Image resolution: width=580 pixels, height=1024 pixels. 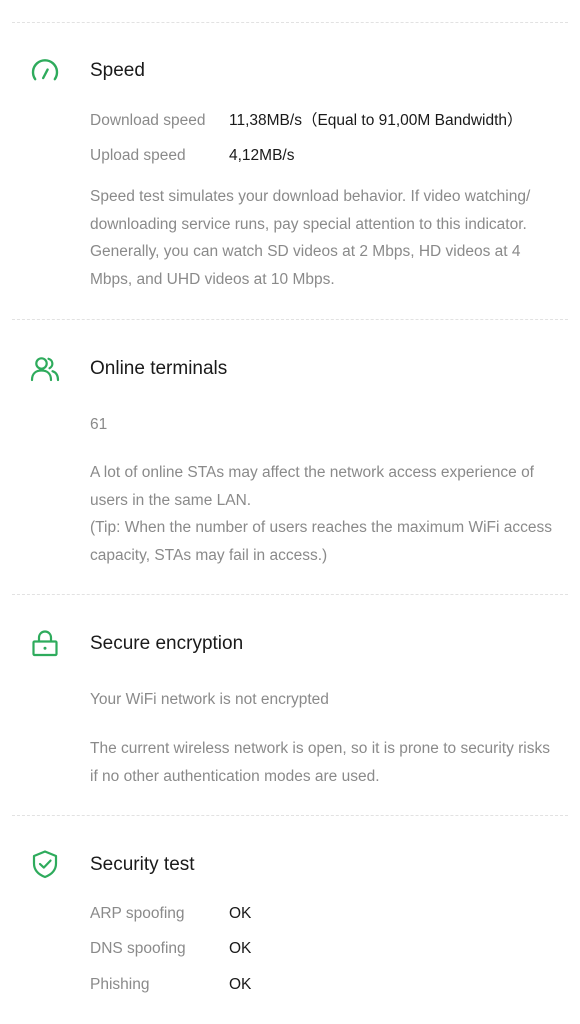 I want to click on divider-encryption, so click(x=290, y=815).